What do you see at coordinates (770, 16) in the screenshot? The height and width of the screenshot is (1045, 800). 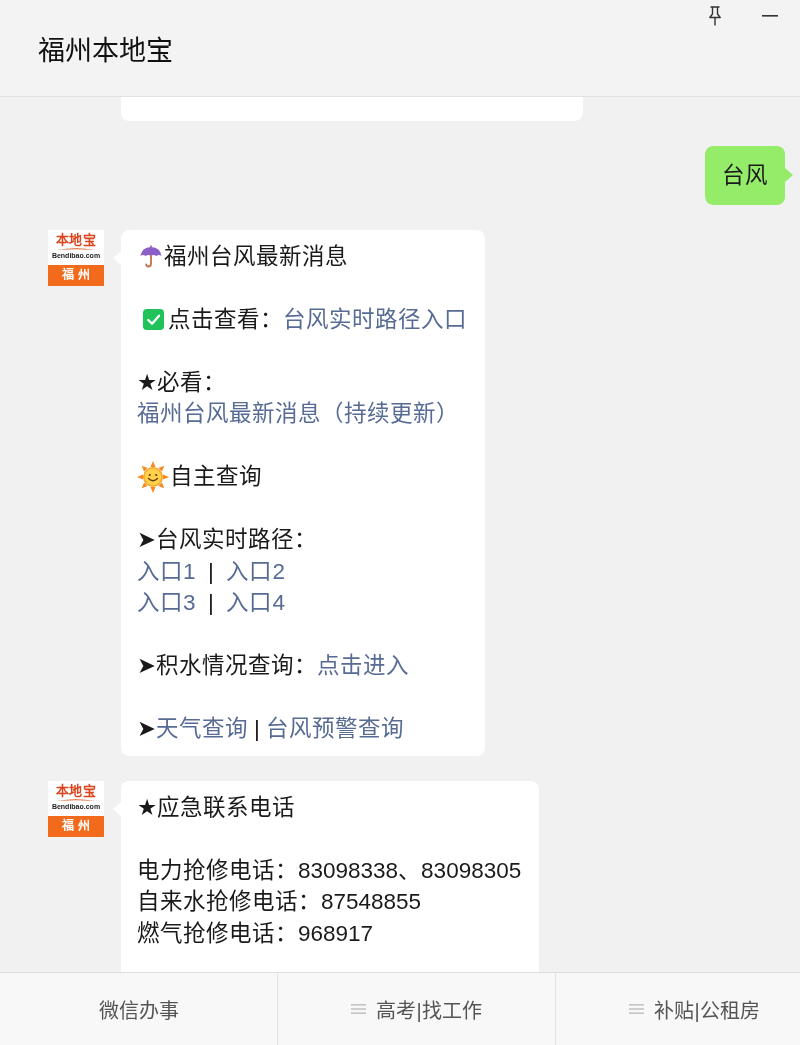 I see `minimize-icon` at bounding box center [770, 16].